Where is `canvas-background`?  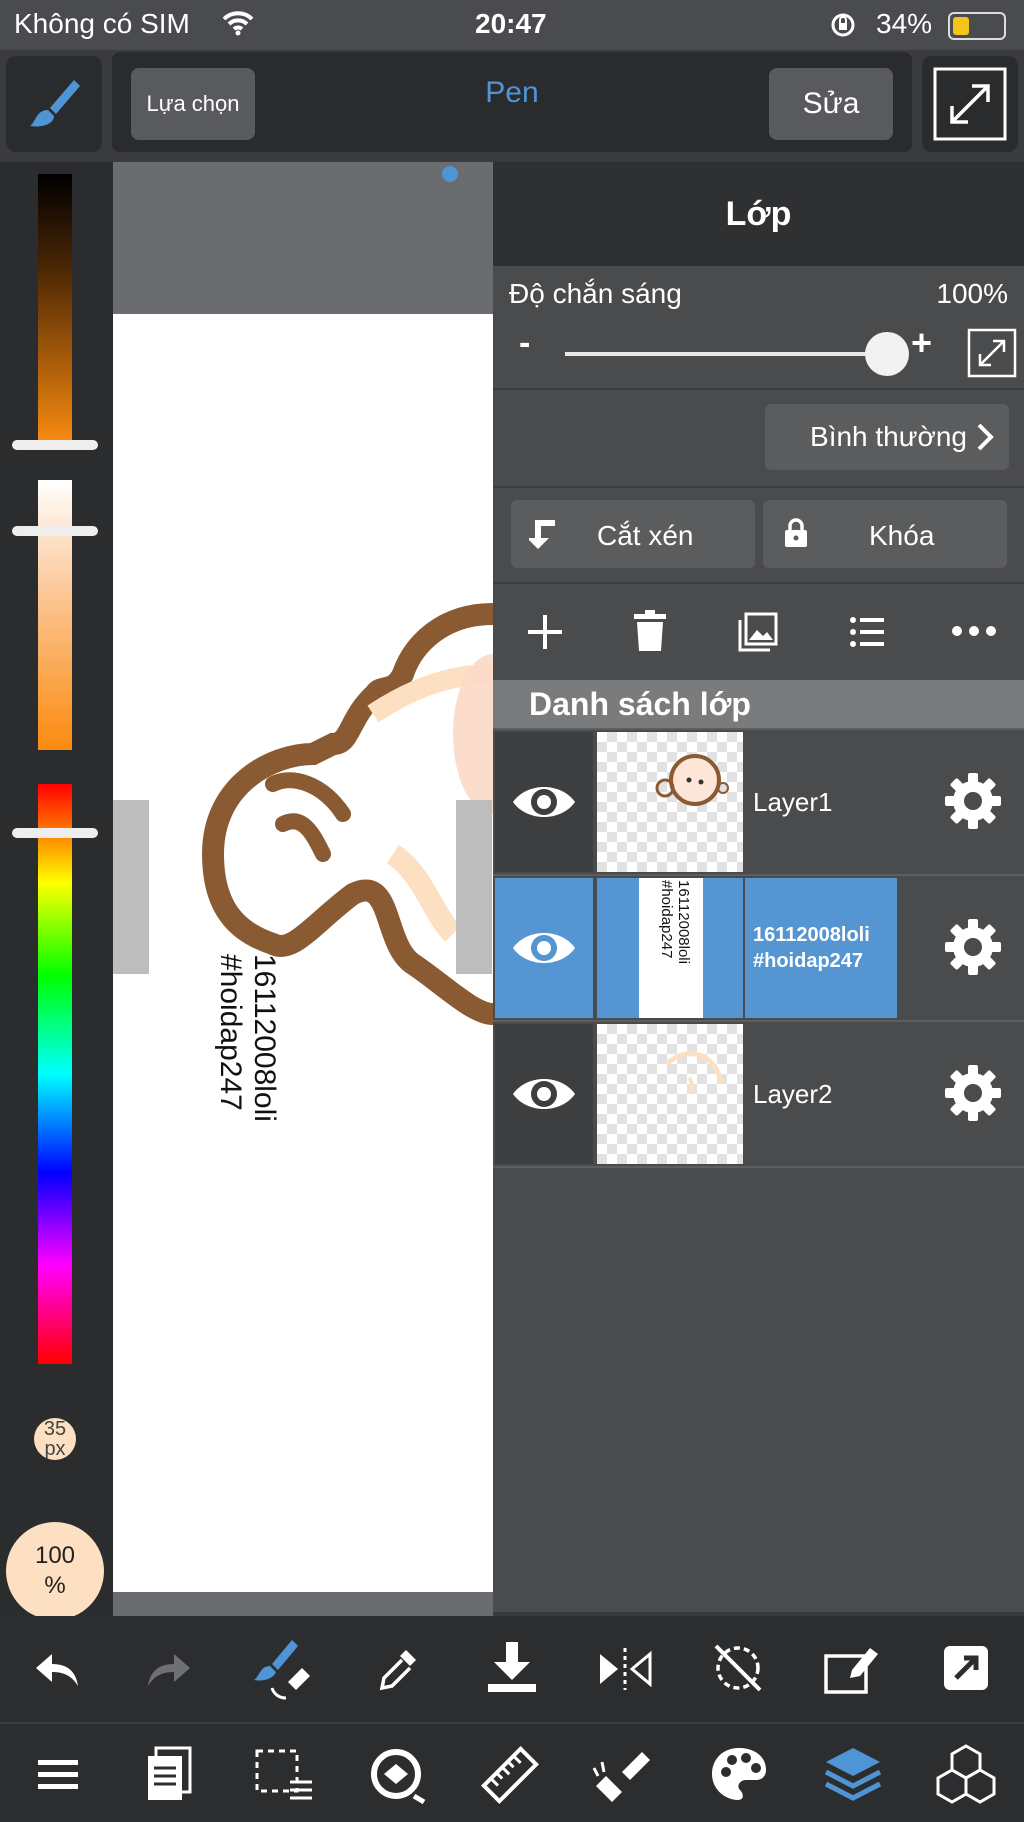 canvas-background is located at coordinates (303, 238).